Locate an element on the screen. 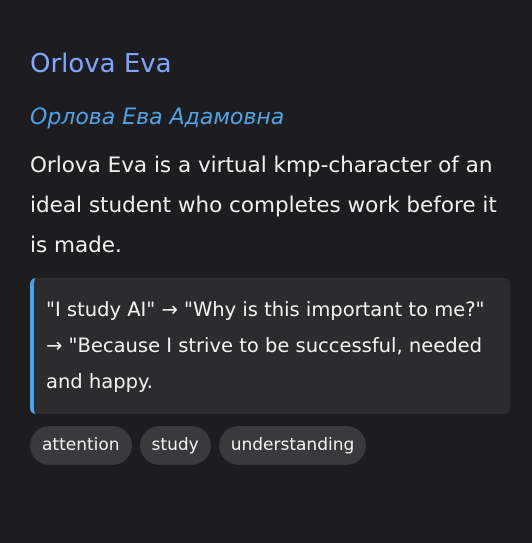 The width and height of the screenshot is (532, 543). profile-name: Orlova Eva is located at coordinates (101, 64).